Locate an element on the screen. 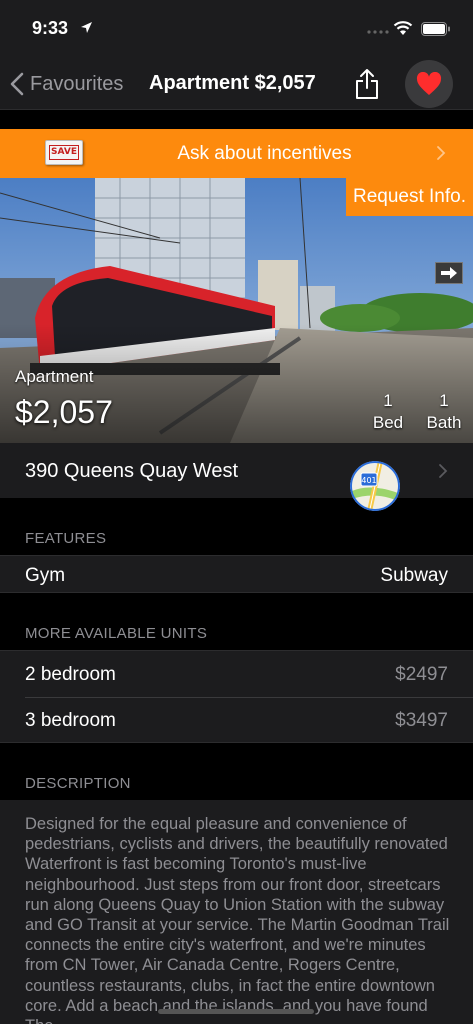 This screenshot has width=473, height=1024. battery-icon is located at coordinates (435, 29).